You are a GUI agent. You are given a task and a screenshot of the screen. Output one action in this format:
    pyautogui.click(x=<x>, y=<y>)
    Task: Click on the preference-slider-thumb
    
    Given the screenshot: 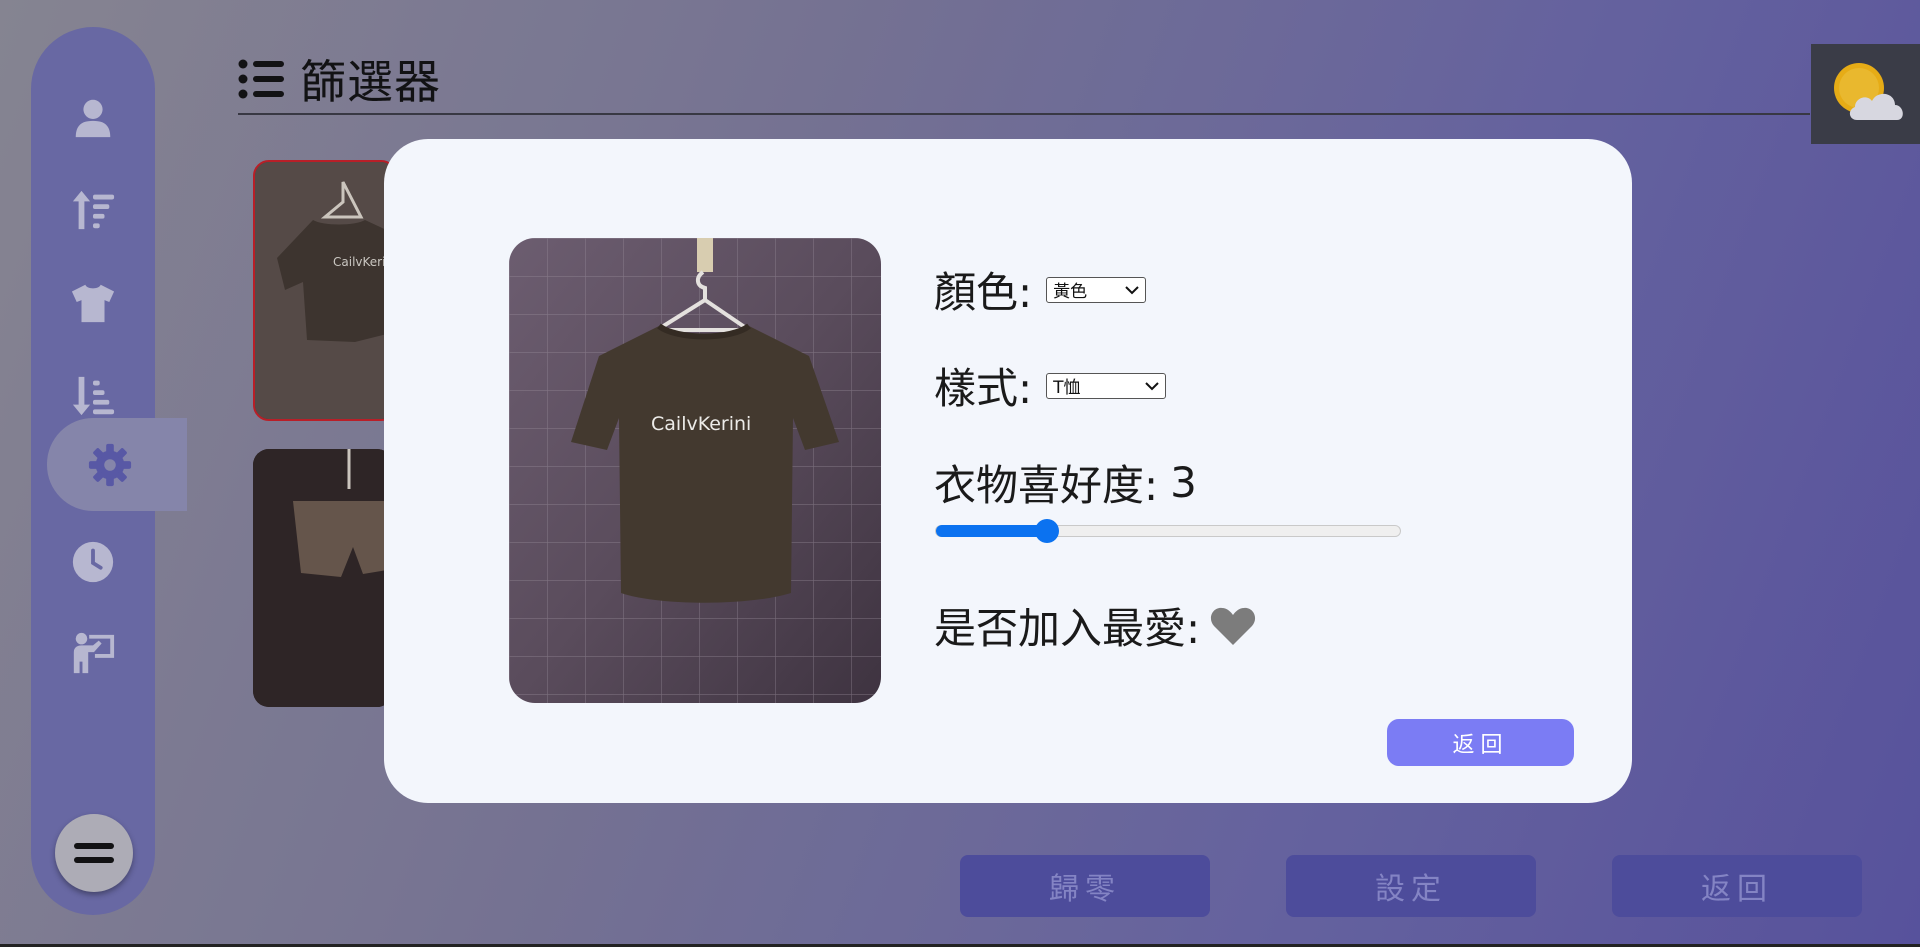 What is the action you would take?
    pyautogui.click(x=1047, y=531)
    